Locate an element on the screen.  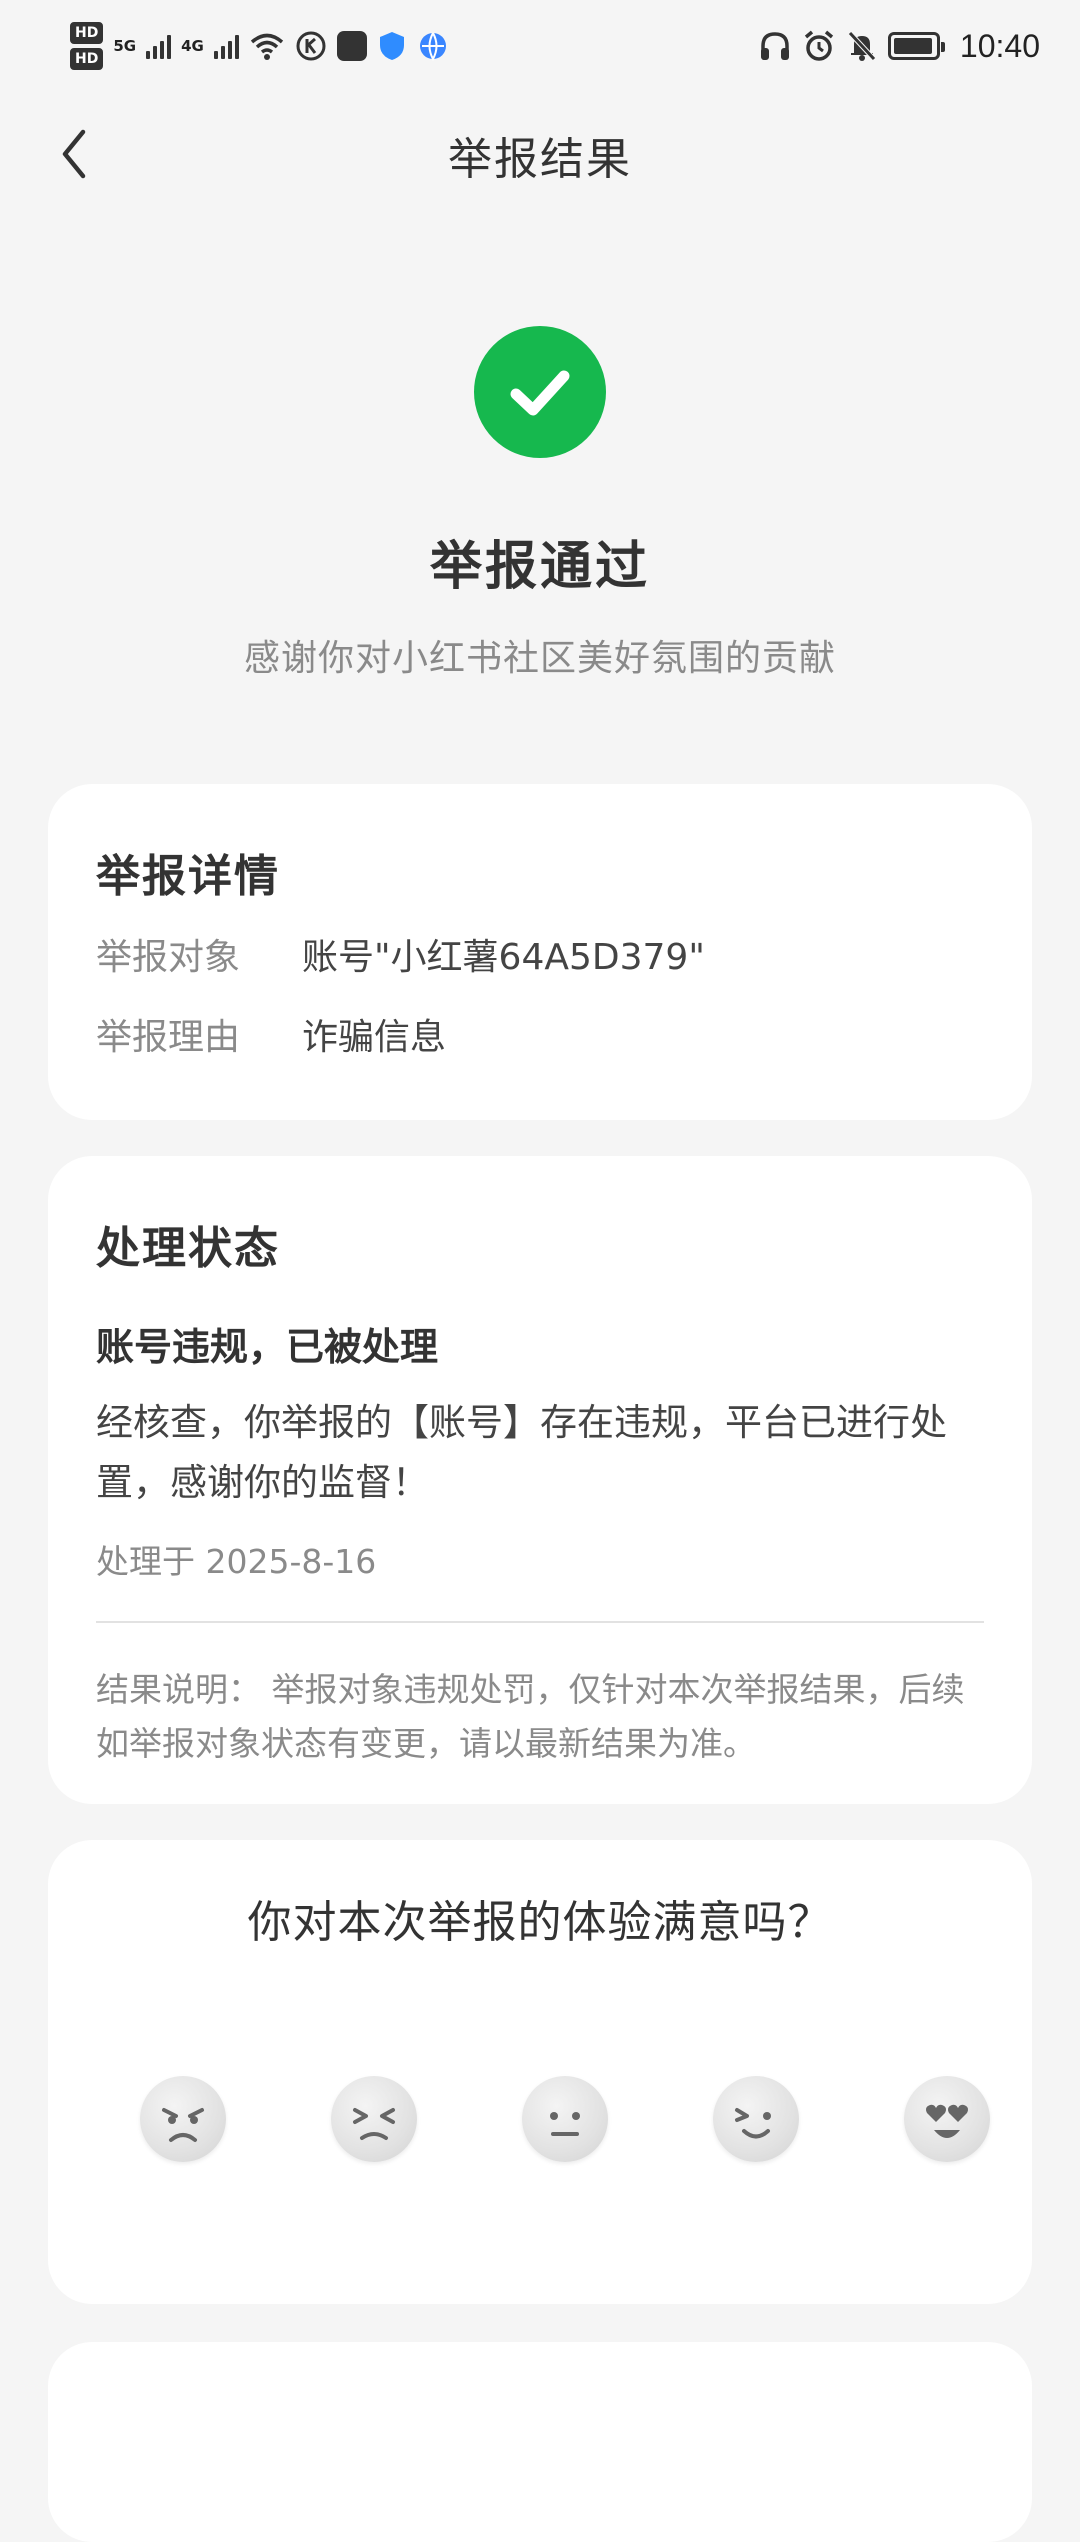
result-subtitle: 感谢你对小红书社区美好氛围的贡献 is located at coordinates (539, 658).